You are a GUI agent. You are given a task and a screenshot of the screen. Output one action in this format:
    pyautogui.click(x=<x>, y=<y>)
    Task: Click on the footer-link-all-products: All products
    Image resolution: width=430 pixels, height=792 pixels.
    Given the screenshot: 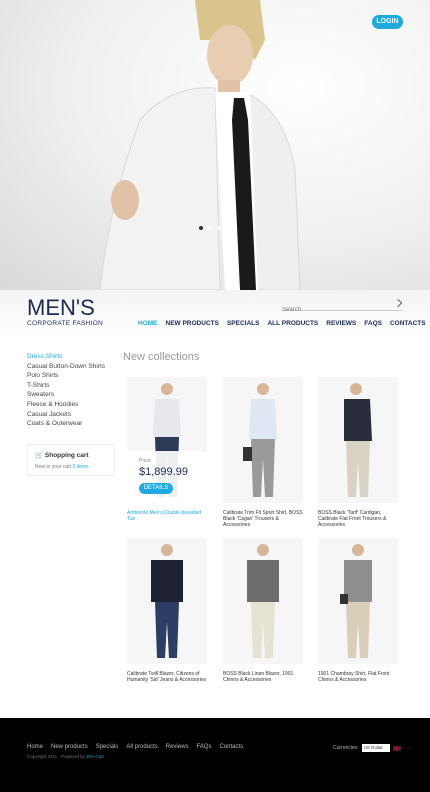 What is the action you would take?
    pyautogui.click(x=141, y=747)
    